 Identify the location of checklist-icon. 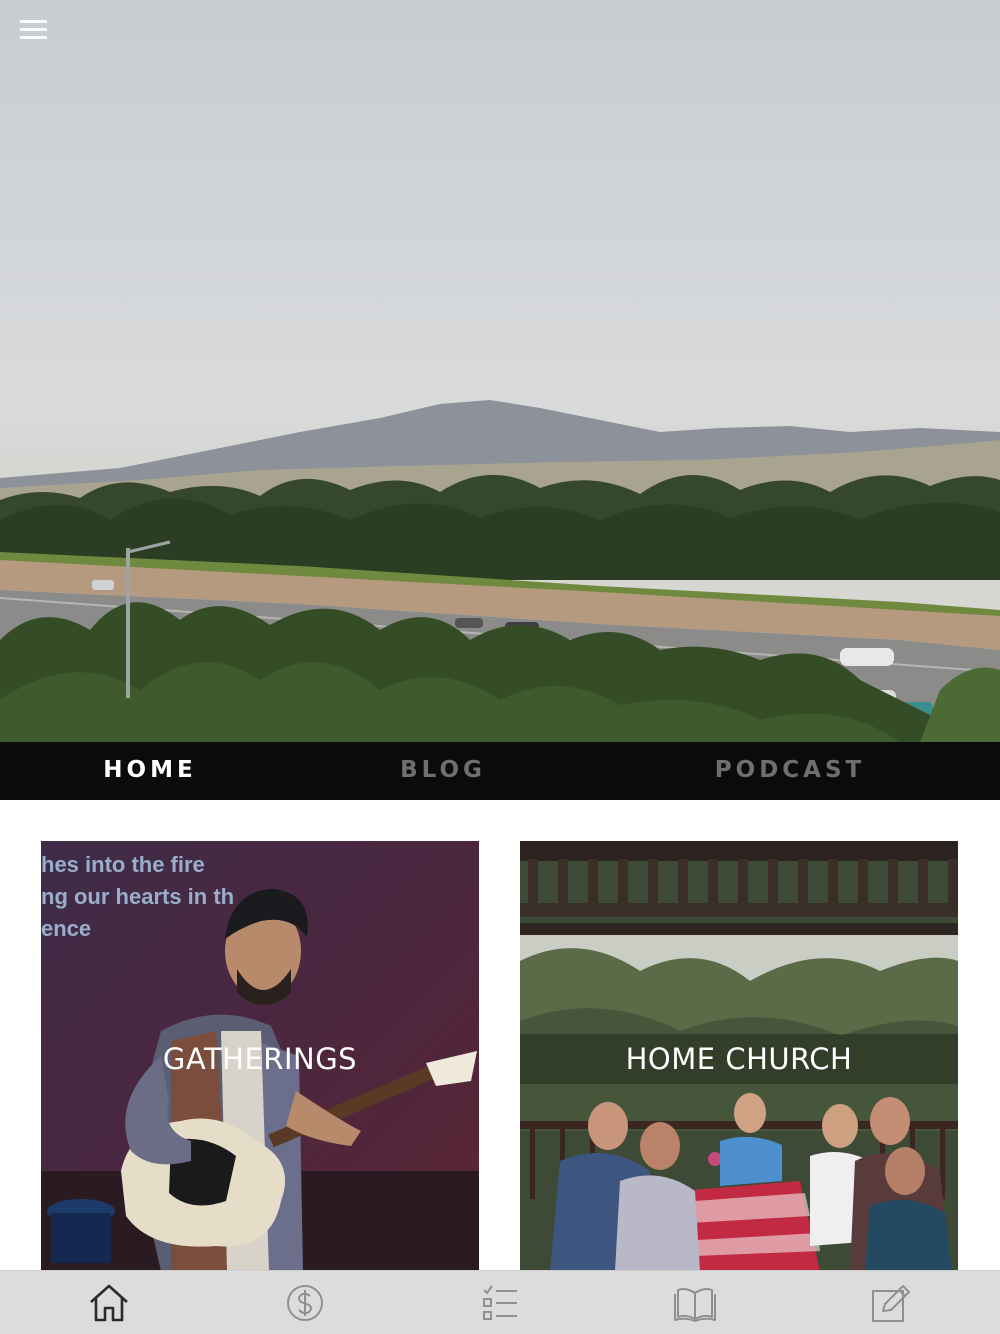
(500, 1303).